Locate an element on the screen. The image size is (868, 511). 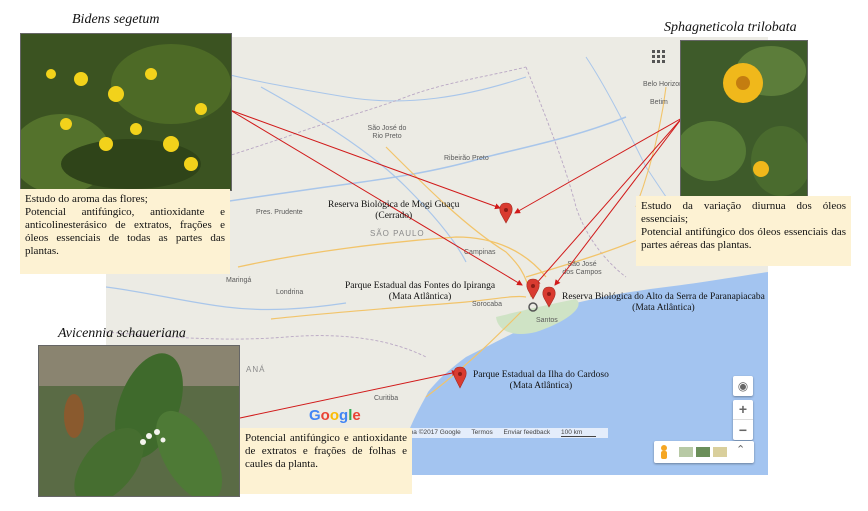
apps-grid-icon is located at coordinates (658, 56).